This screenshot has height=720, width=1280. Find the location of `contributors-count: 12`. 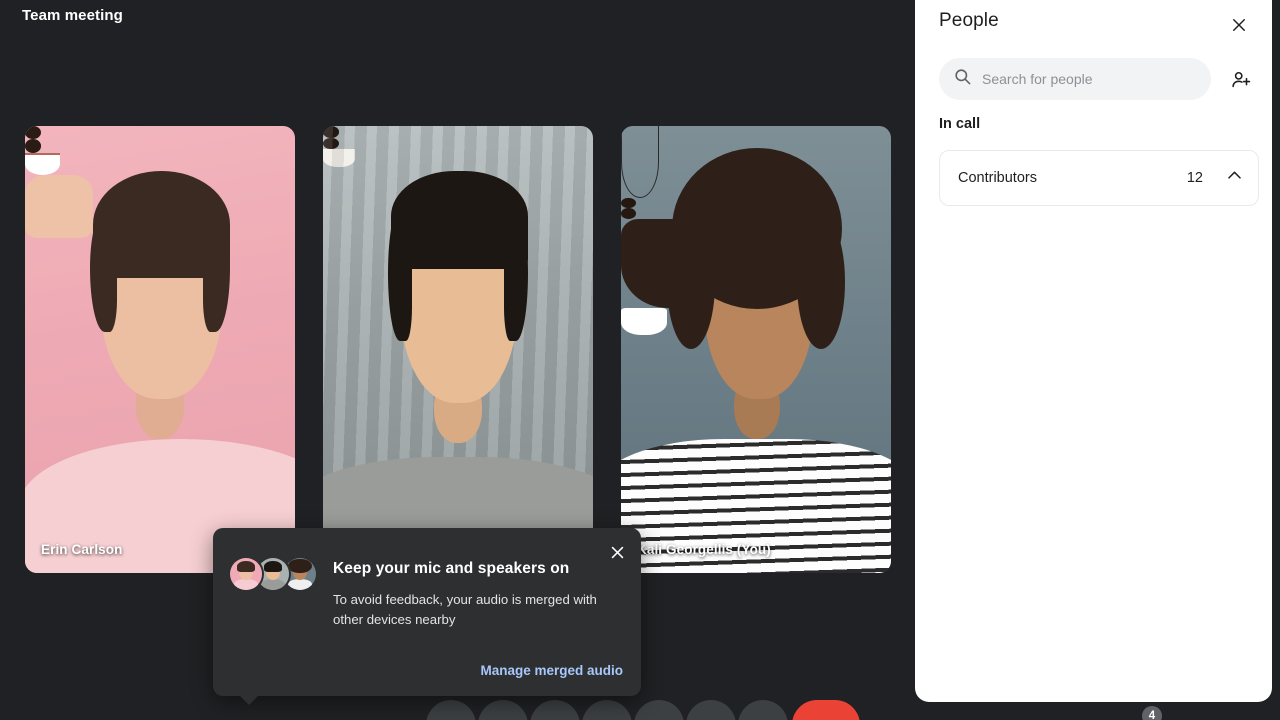

contributors-count: 12 is located at coordinates (1194, 178).